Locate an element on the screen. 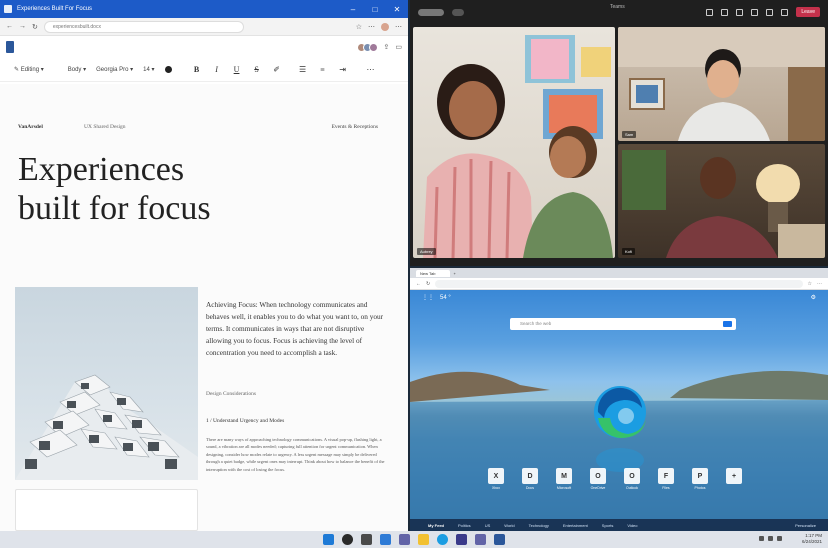 The height and width of the screenshot is (548, 828). address-bar is located at coordinates (619, 283).